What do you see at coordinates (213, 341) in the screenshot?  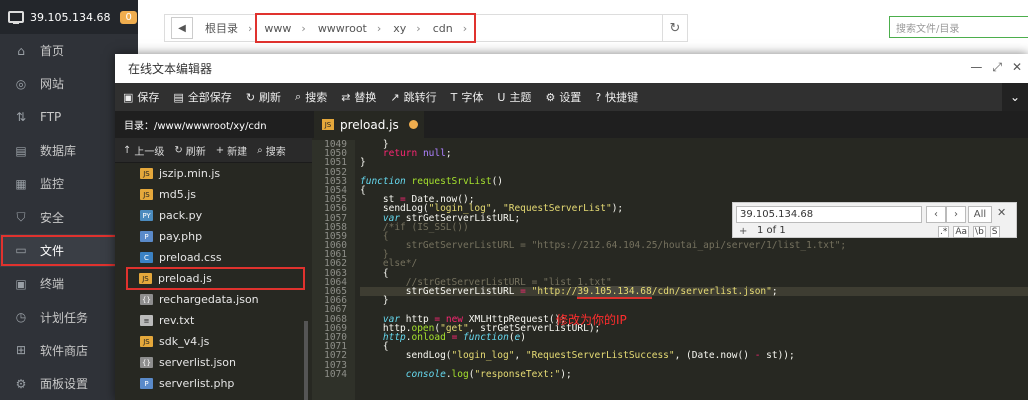 I see `list-item: JS sdk_v4.js` at bounding box center [213, 341].